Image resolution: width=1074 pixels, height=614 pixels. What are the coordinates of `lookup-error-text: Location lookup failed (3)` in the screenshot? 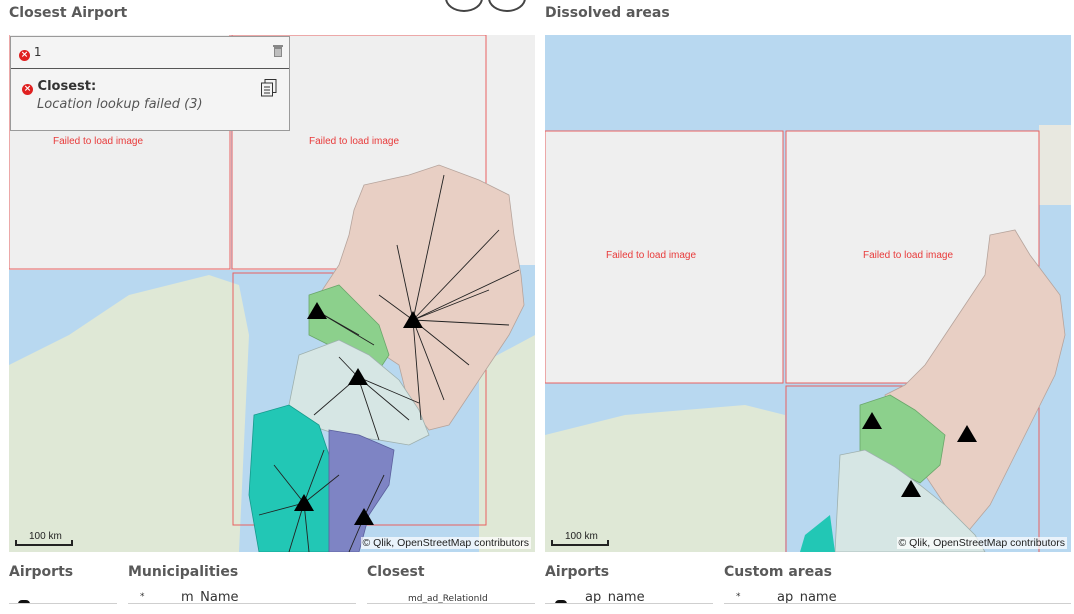 It's located at (120, 104).